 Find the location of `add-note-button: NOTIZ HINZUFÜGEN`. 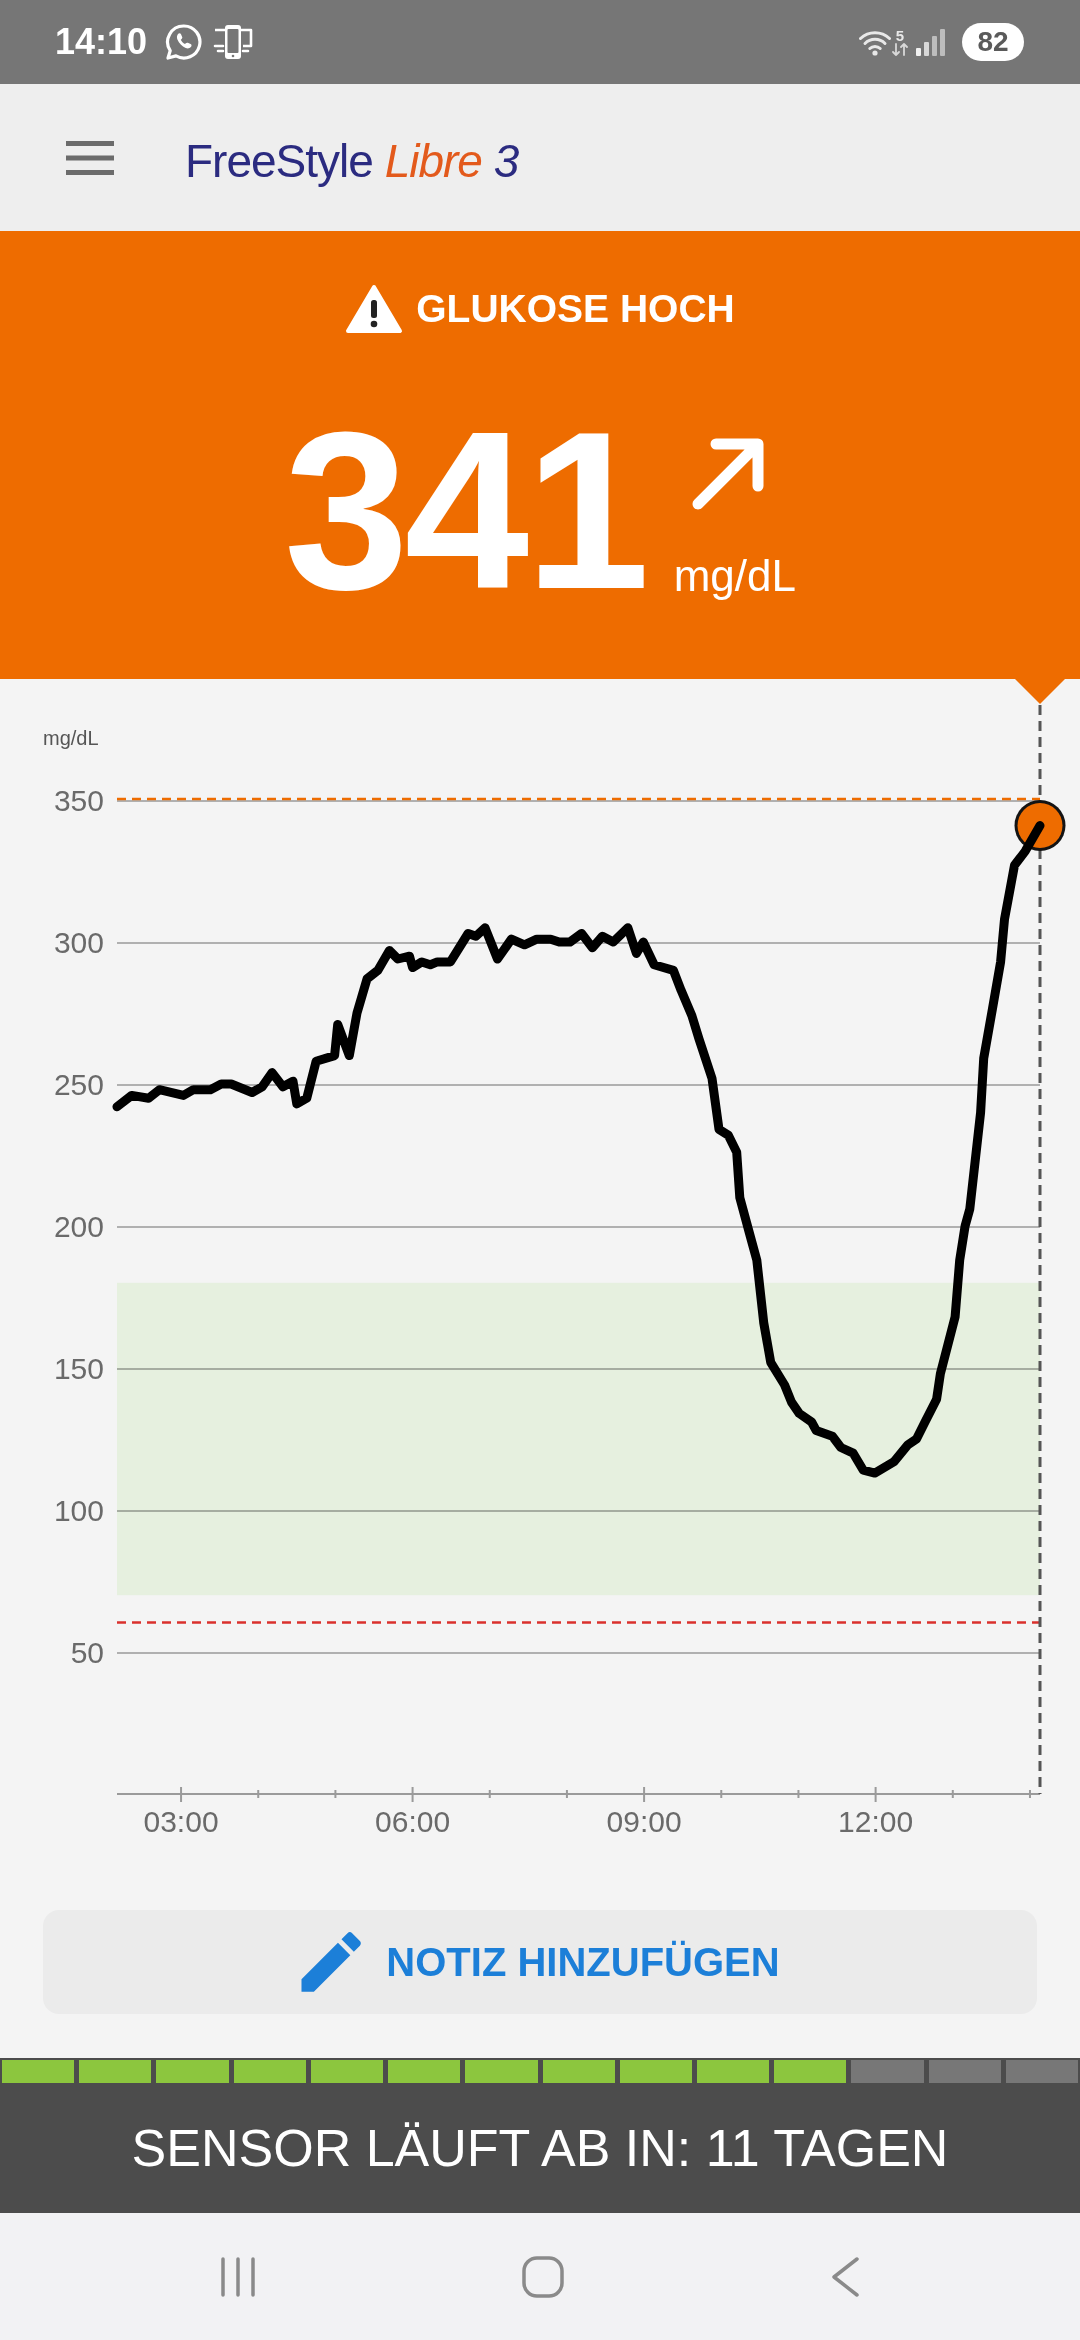

add-note-button: NOTIZ HINZUFÜGEN is located at coordinates (540, 1962).